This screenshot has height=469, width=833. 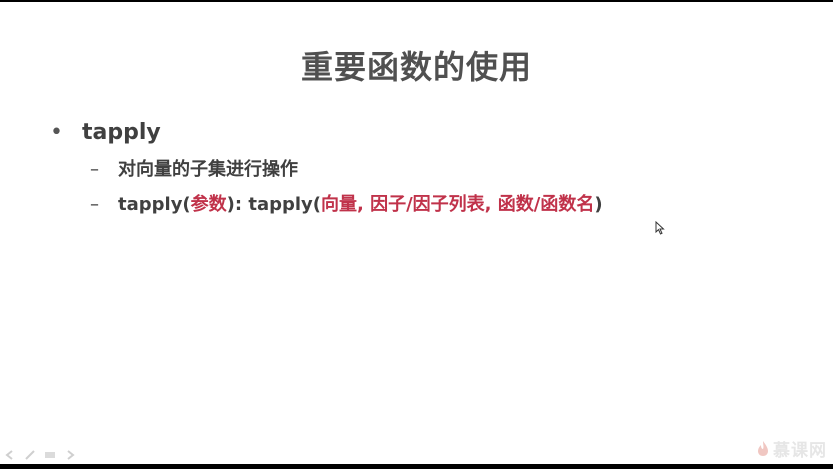 What do you see at coordinates (30, 455) in the screenshot?
I see `pen-icon` at bounding box center [30, 455].